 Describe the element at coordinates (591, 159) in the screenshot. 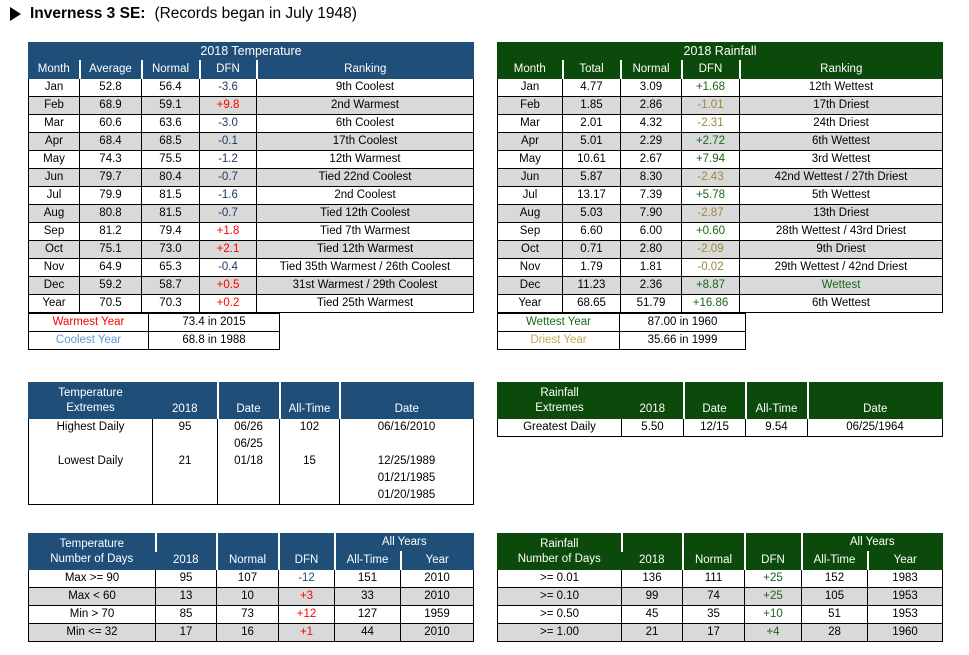

I see `cell-value: 10.61` at that location.